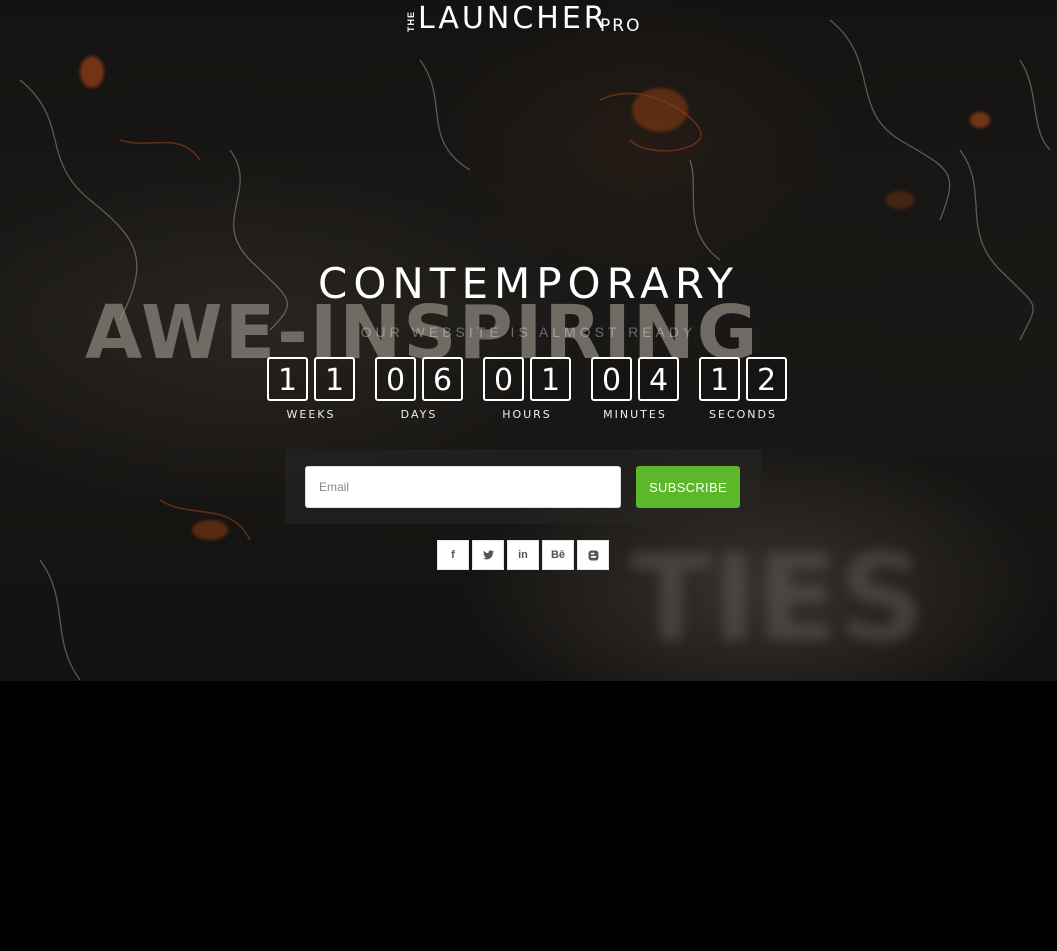 The height and width of the screenshot is (951, 1057). What do you see at coordinates (743, 414) in the screenshot?
I see `countdown-unit-label: SECONDS` at bounding box center [743, 414].